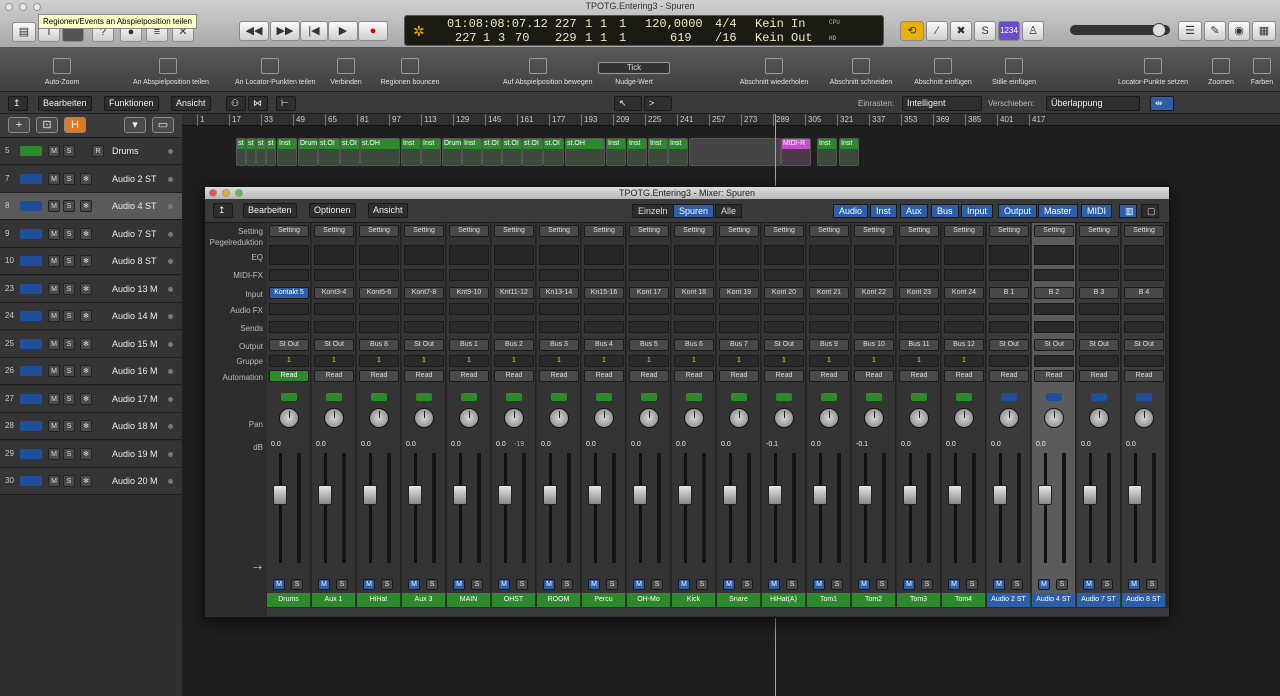 Image resolution: width=1280 pixels, height=696 pixels. Describe the element at coordinates (380, 152) in the screenshot. I see `region: st.OH` at that location.